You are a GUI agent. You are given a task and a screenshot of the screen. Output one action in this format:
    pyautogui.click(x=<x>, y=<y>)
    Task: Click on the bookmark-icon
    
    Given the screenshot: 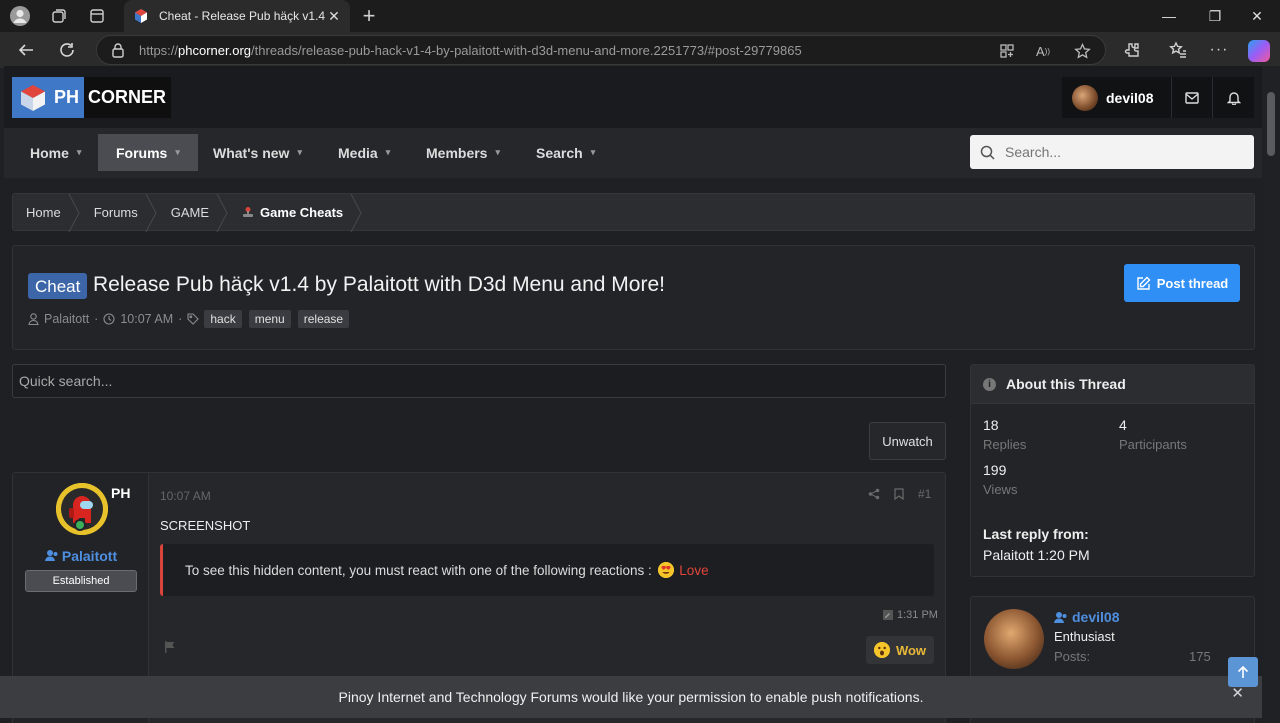 What is the action you would take?
    pyautogui.click(x=899, y=494)
    